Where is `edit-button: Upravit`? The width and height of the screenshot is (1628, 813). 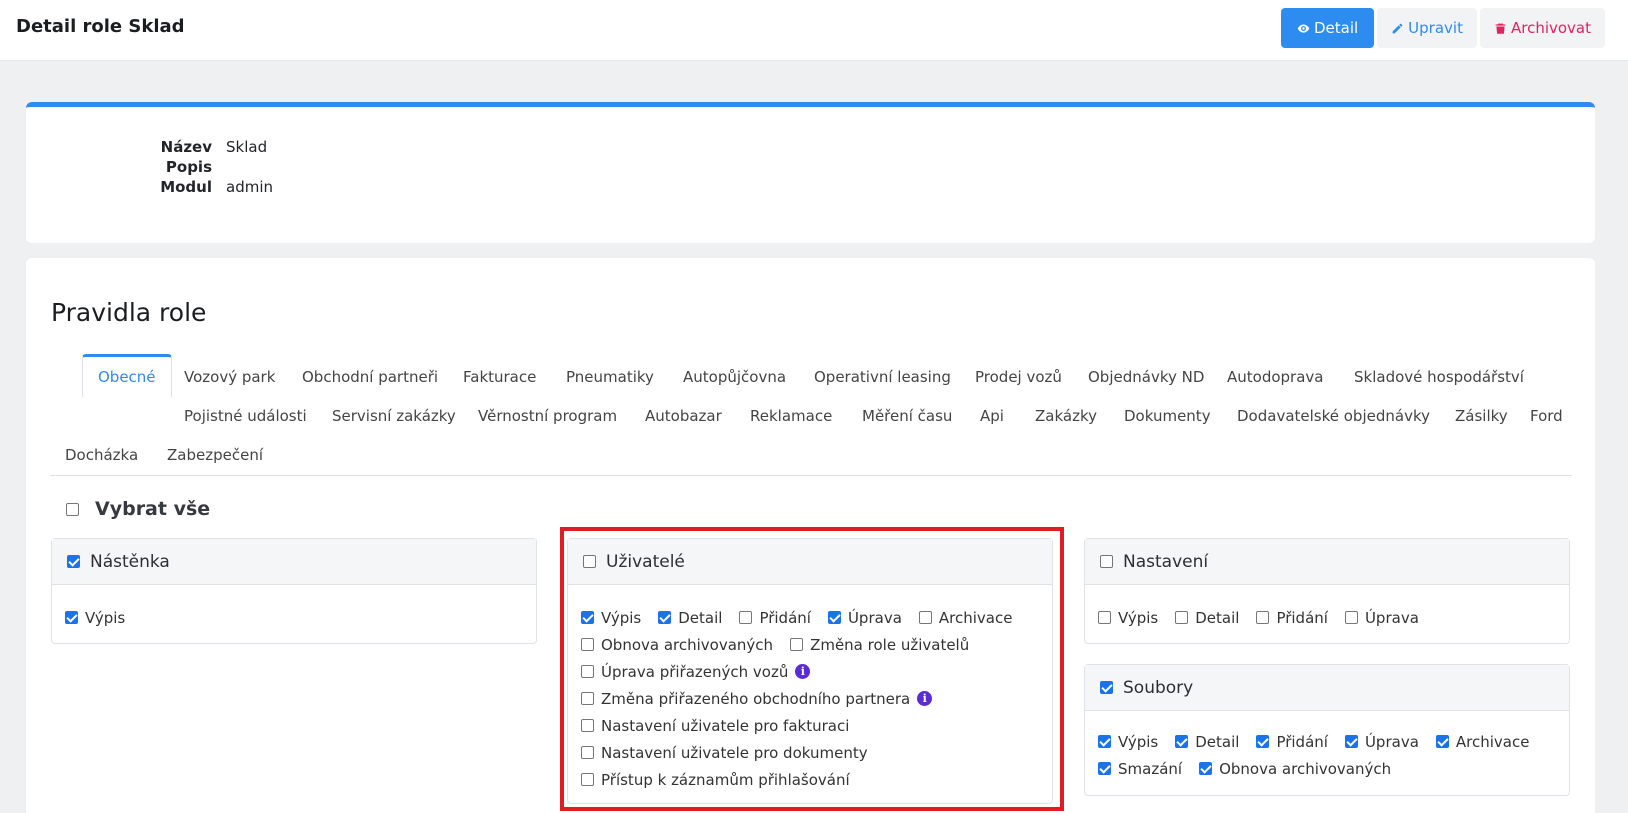 edit-button: Upravit is located at coordinates (1427, 28).